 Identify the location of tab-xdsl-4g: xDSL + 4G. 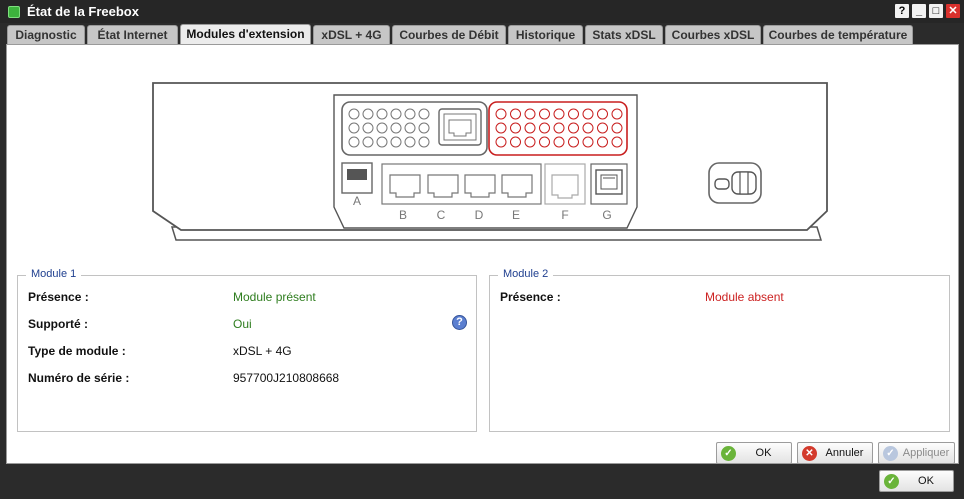
(351, 35).